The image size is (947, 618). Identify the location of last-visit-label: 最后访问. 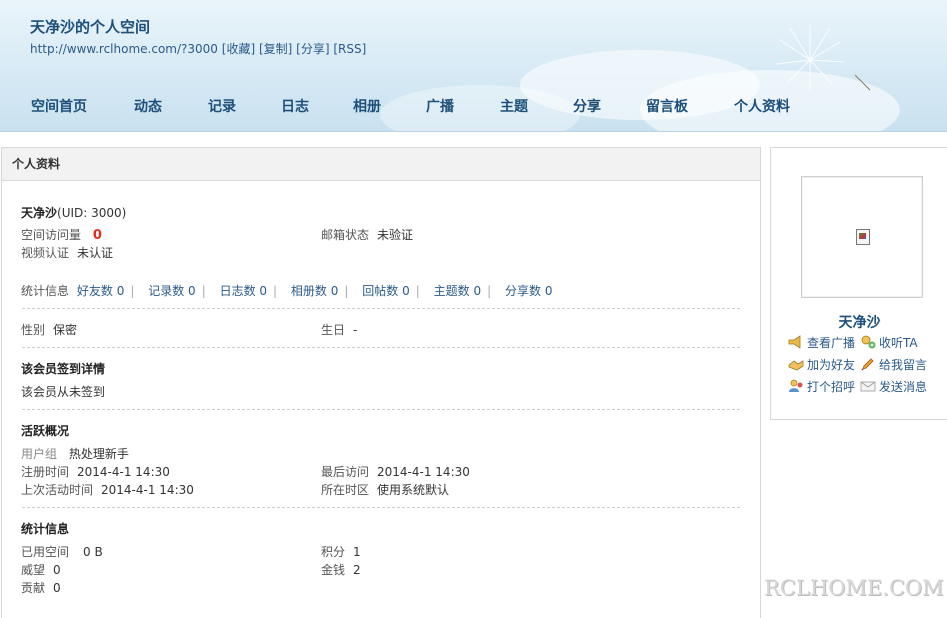
(345, 472).